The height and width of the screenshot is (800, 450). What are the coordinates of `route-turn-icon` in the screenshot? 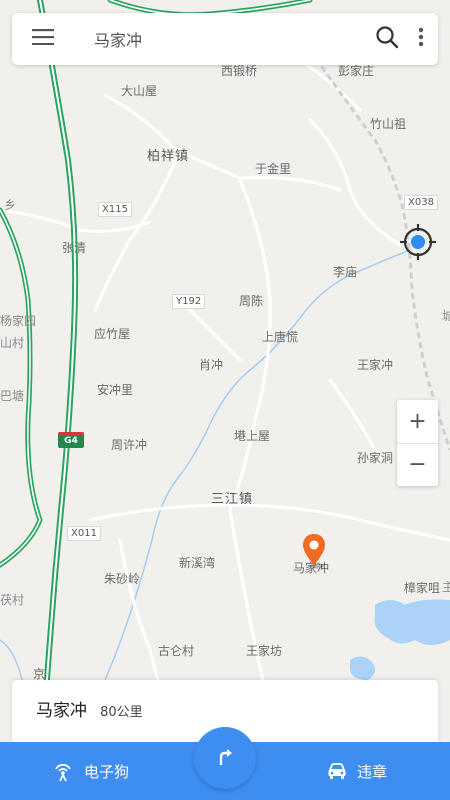 It's located at (225, 758).